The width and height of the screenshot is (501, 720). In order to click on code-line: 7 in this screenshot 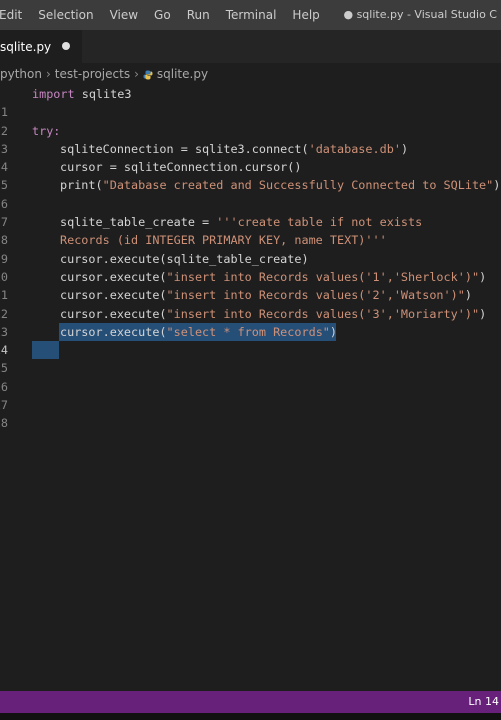, I will do `click(250, 212)`.